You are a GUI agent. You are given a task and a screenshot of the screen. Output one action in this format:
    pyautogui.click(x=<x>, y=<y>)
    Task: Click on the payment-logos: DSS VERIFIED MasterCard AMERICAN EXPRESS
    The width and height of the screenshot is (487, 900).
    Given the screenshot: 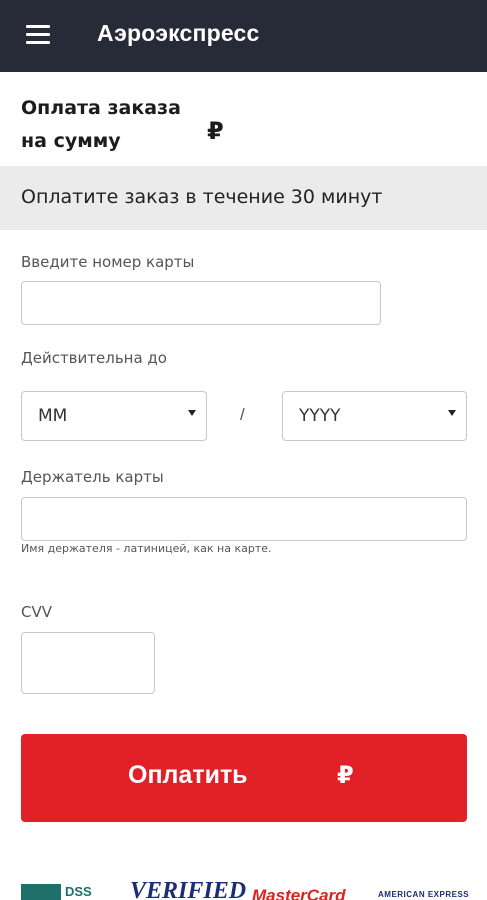 What is the action you would take?
    pyautogui.click(x=243, y=885)
    